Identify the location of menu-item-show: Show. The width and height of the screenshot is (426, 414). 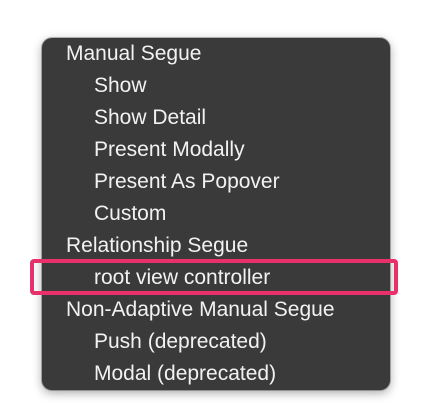
(216, 86).